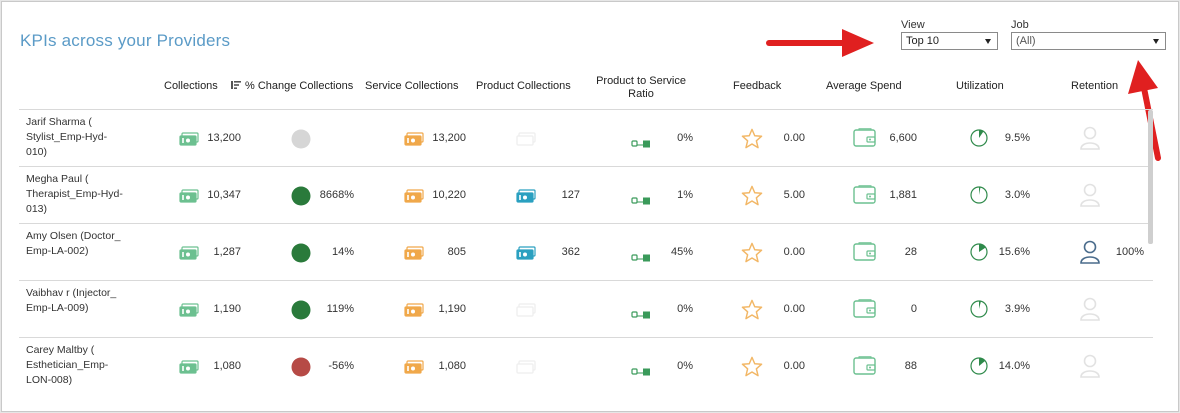 The height and width of the screenshot is (413, 1180). What do you see at coordinates (452, 366) in the screenshot?
I see `service-collections-value: 1,080` at bounding box center [452, 366].